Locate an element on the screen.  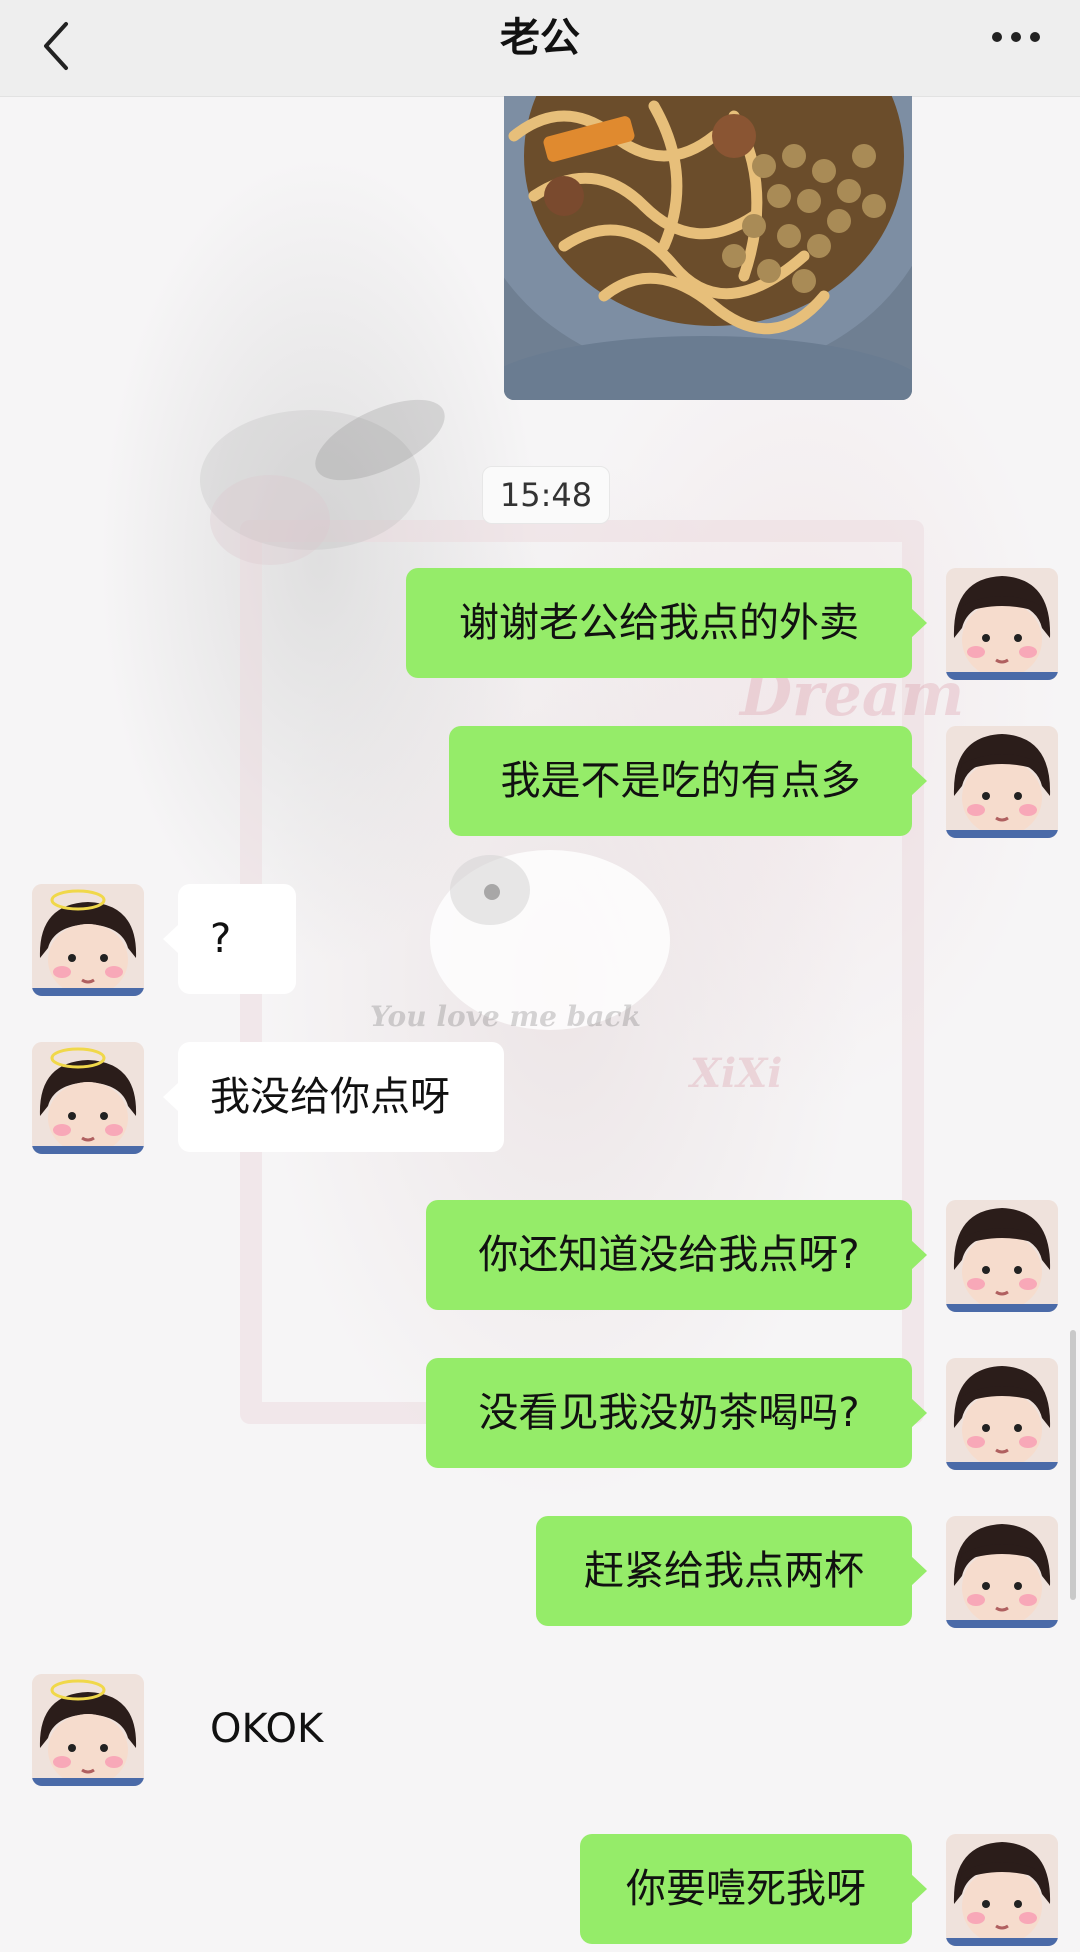
chat-title: 老公 is located at coordinates (540, 38).